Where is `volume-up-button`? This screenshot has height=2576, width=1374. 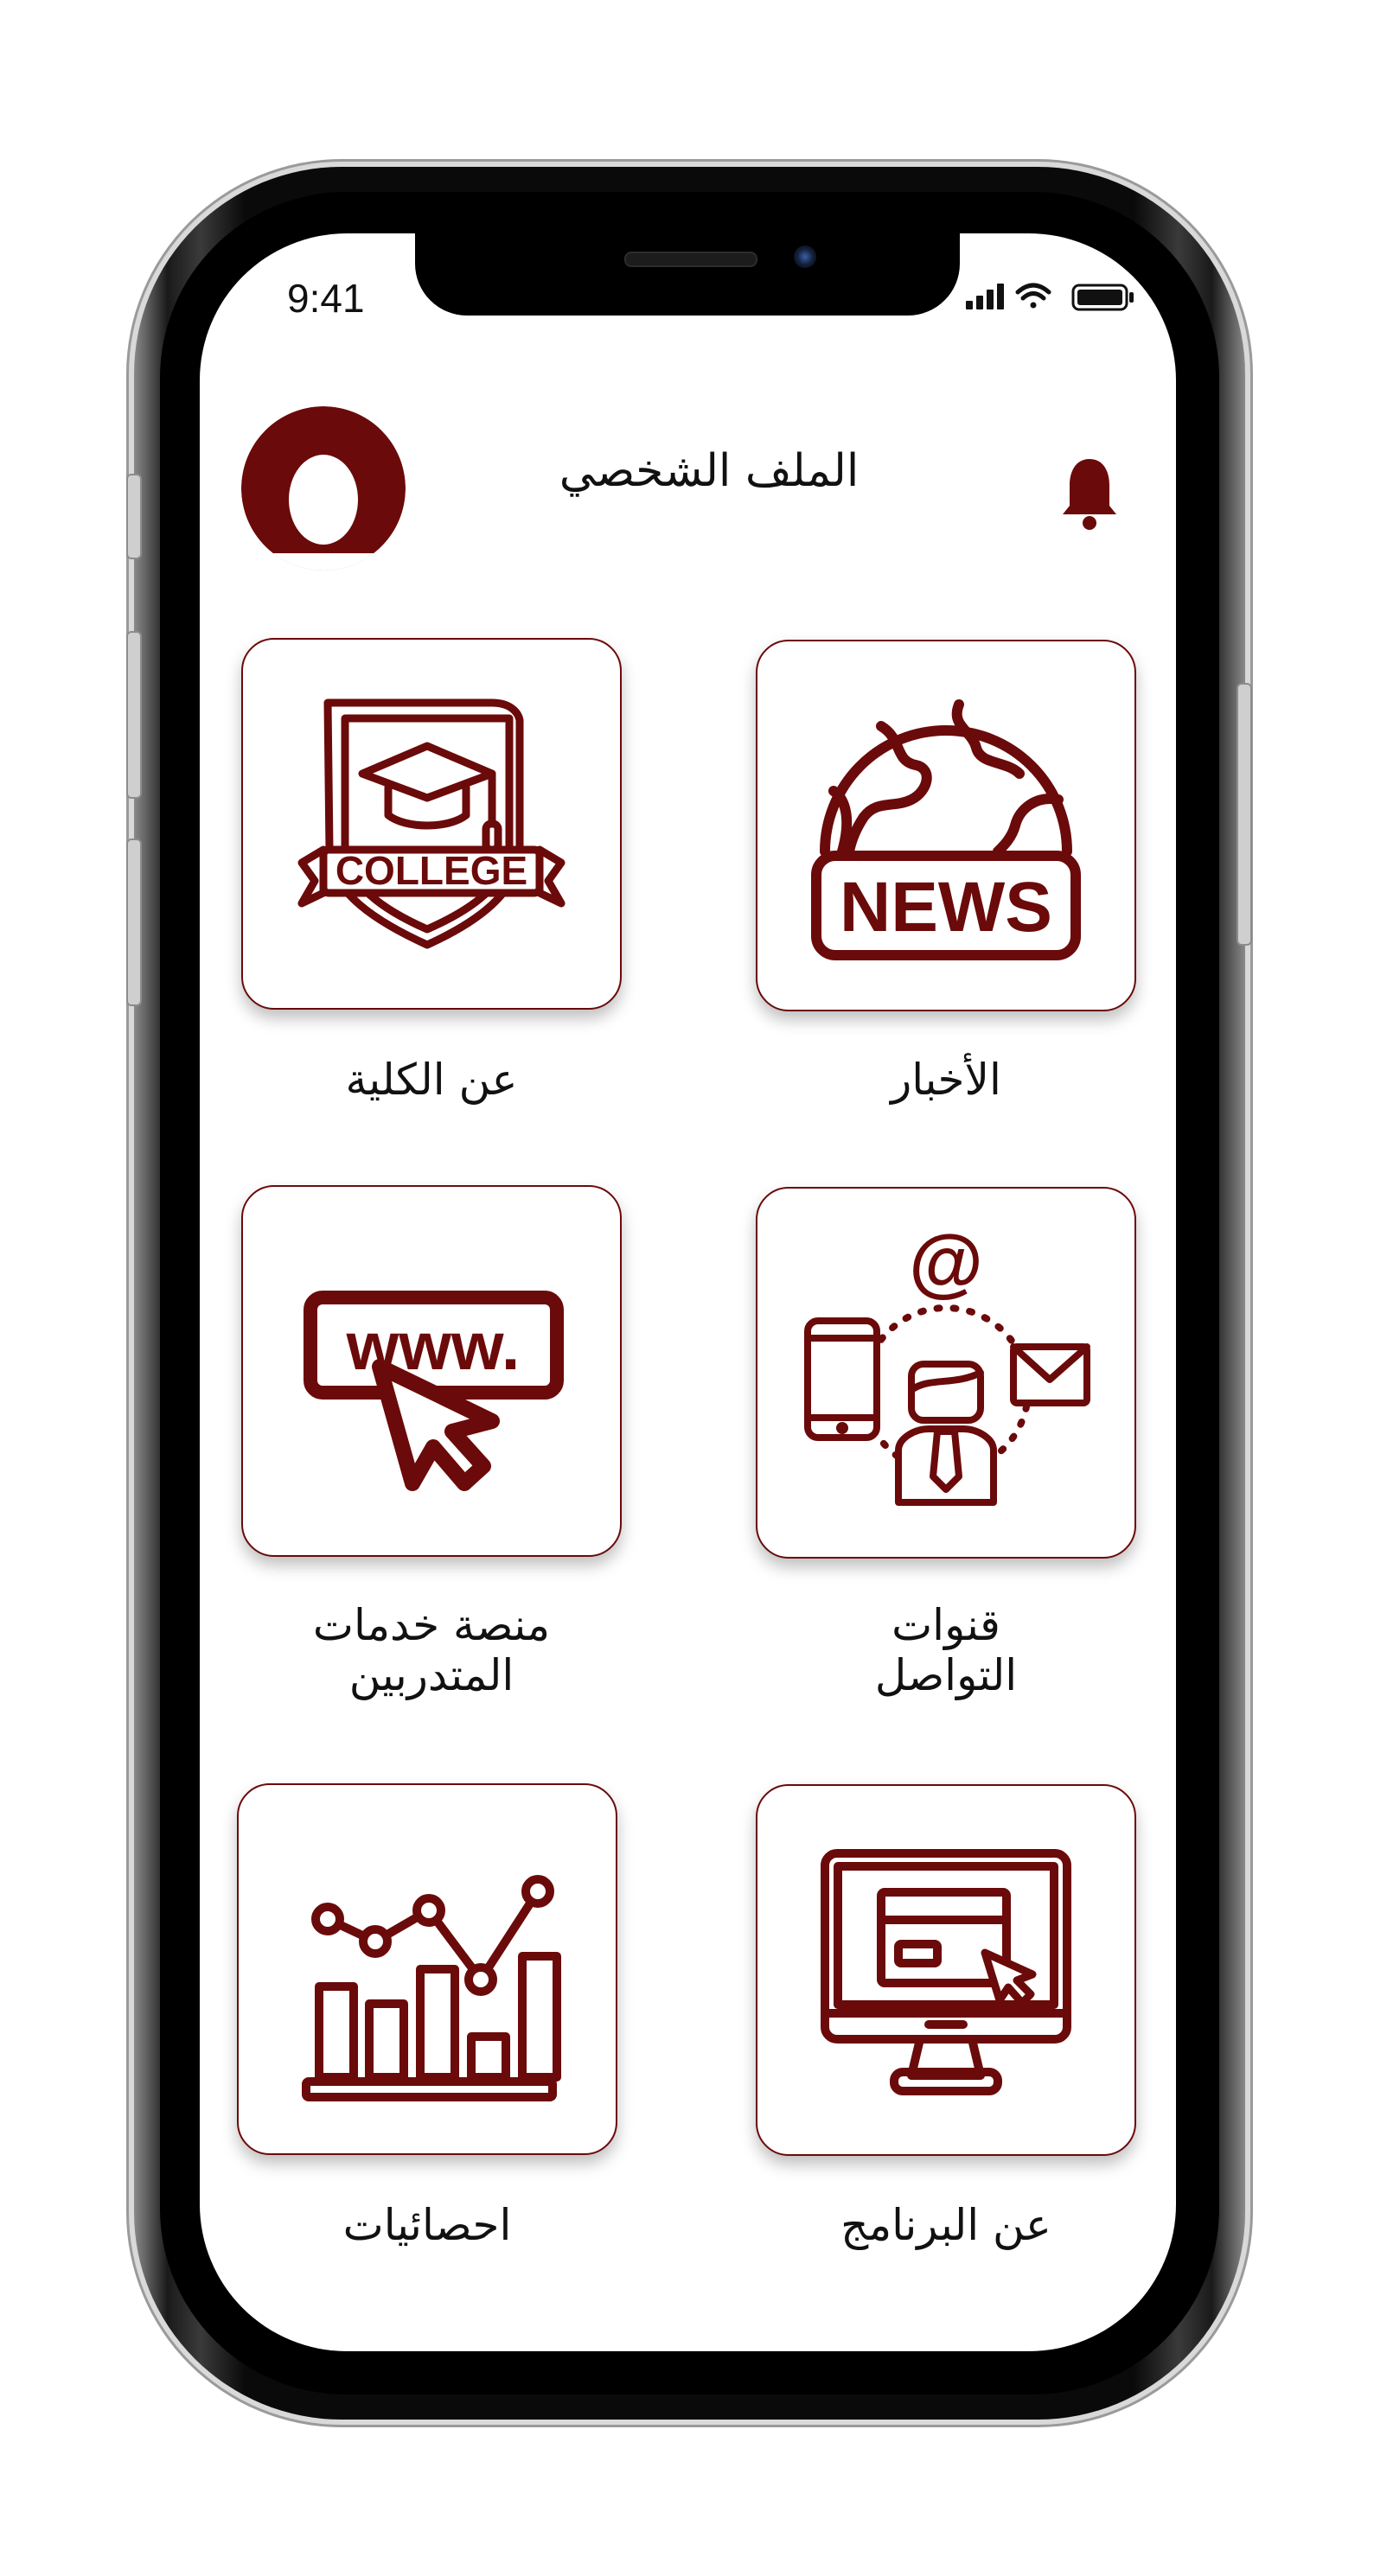
volume-up-button is located at coordinates (134, 715).